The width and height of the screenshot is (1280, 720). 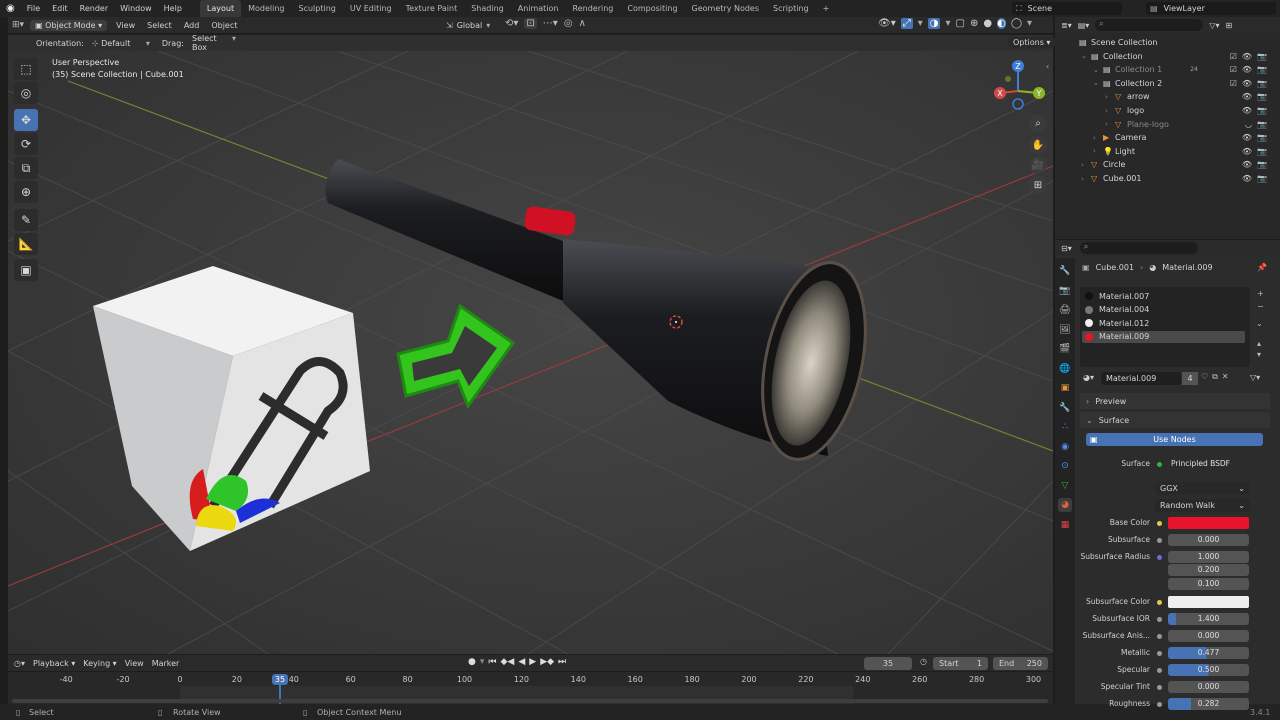 I want to click on transform-orientation: ⇲ Global ▾, so click(x=468, y=25).